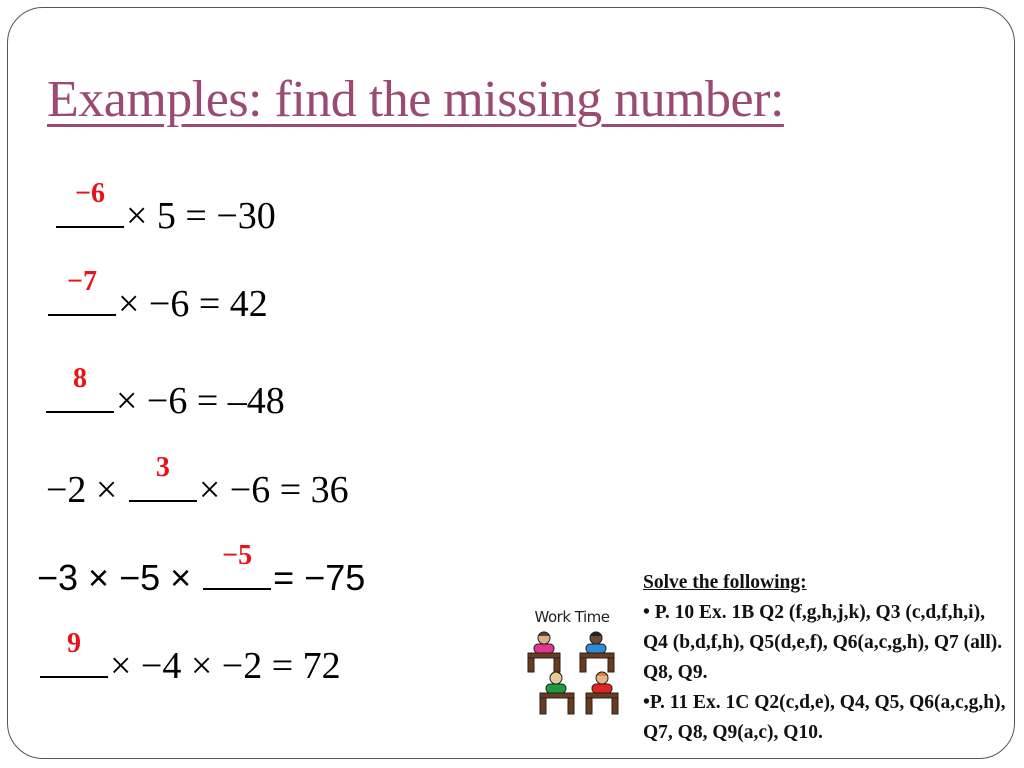 The width and height of the screenshot is (1024, 768). I want to click on answer-value: −7, so click(82, 281).